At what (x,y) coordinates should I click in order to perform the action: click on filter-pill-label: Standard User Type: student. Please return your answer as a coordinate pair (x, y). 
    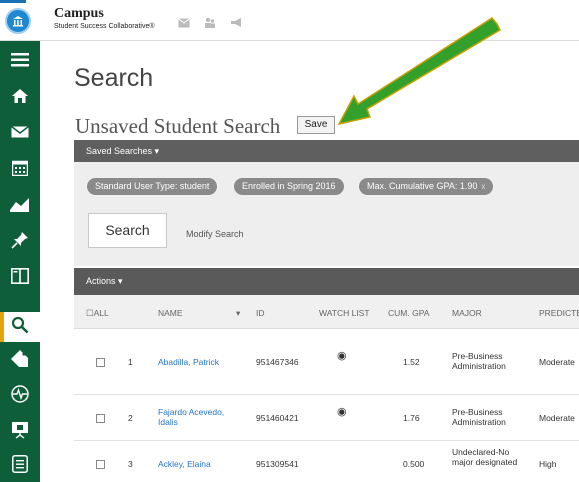
    Looking at the image, I should click on (152, 186).